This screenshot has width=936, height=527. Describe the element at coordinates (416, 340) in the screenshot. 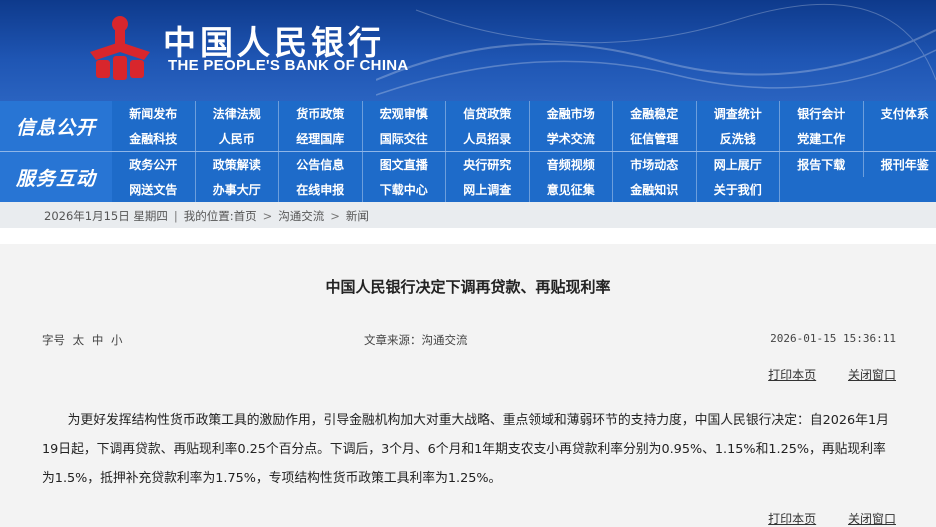

I see `article-source: 文章来源：沟通交流` at that location.